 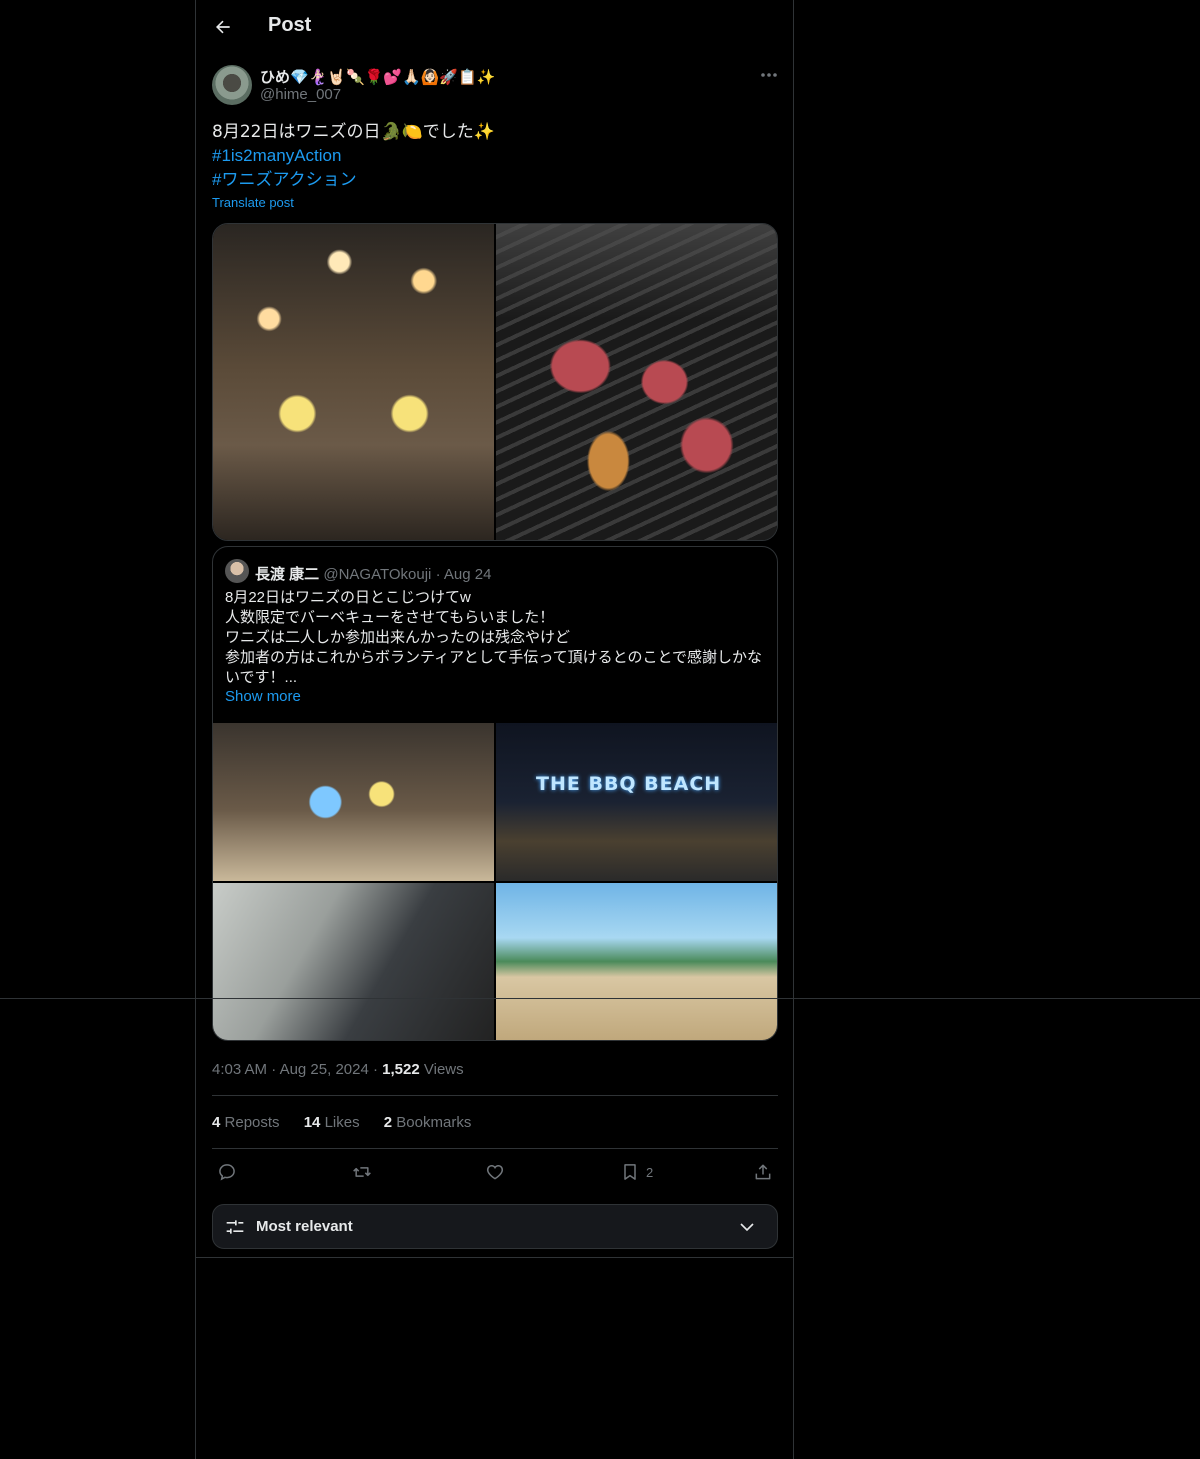 I want to click on quoted-text-line: 8月22日はワニズの日とこじつけてw, so click(x=348, y=597).